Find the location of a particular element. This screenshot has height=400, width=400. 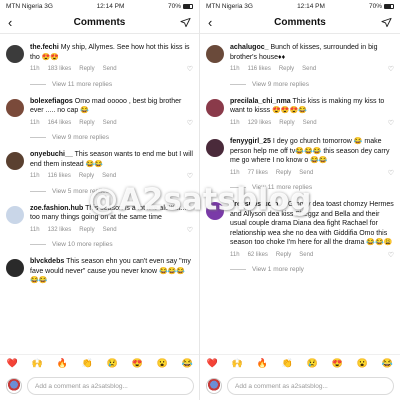

clock: 12:14 PM is located at coordinates (110, 6).